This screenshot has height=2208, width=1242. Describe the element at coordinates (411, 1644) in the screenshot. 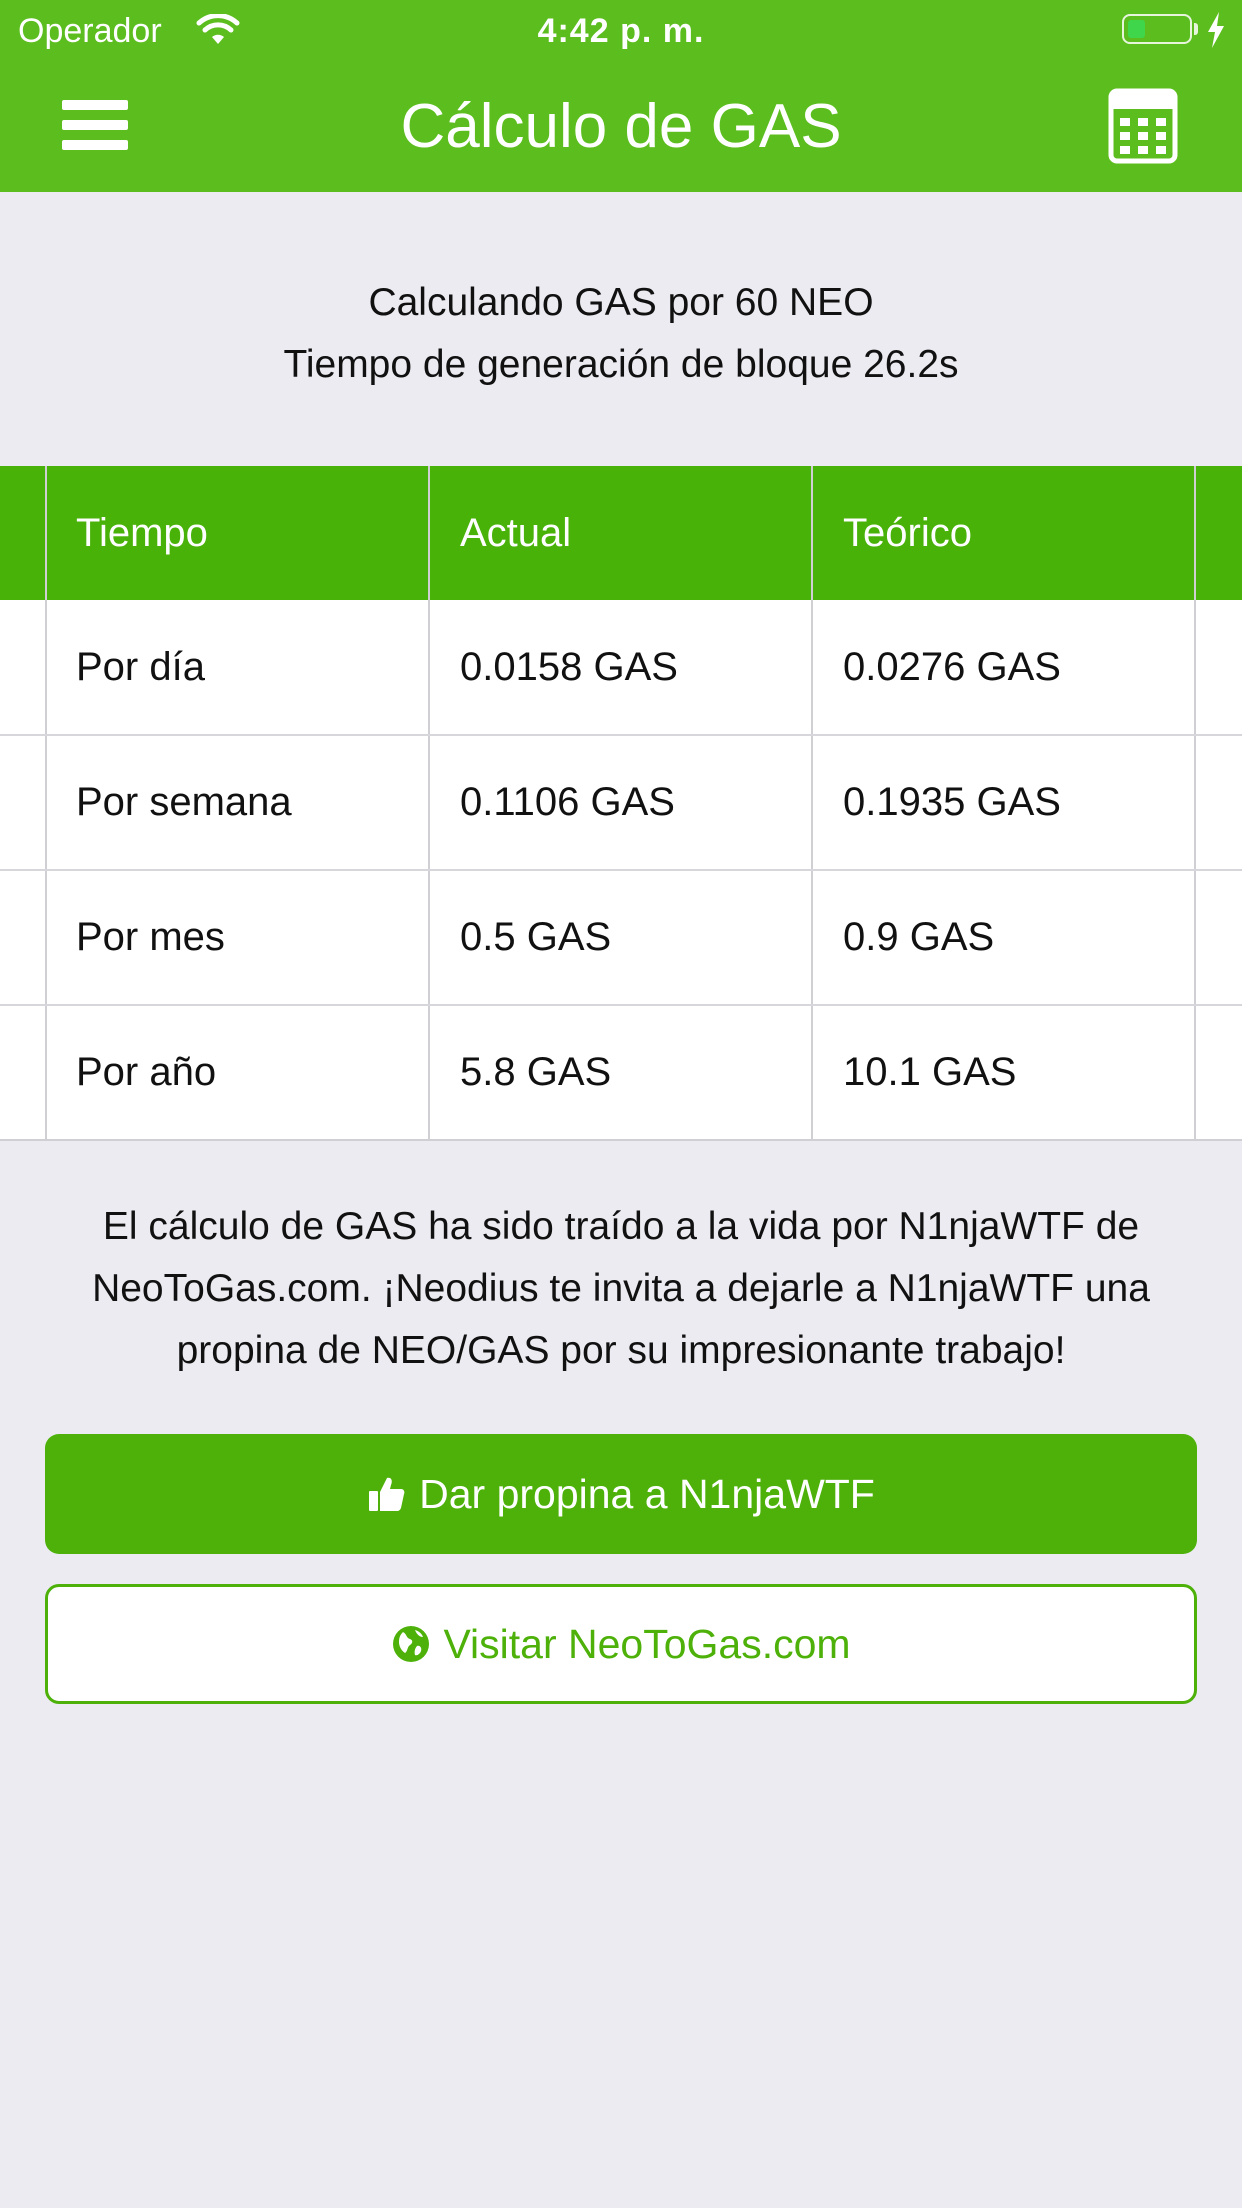

I see `globe-icon` at that location.